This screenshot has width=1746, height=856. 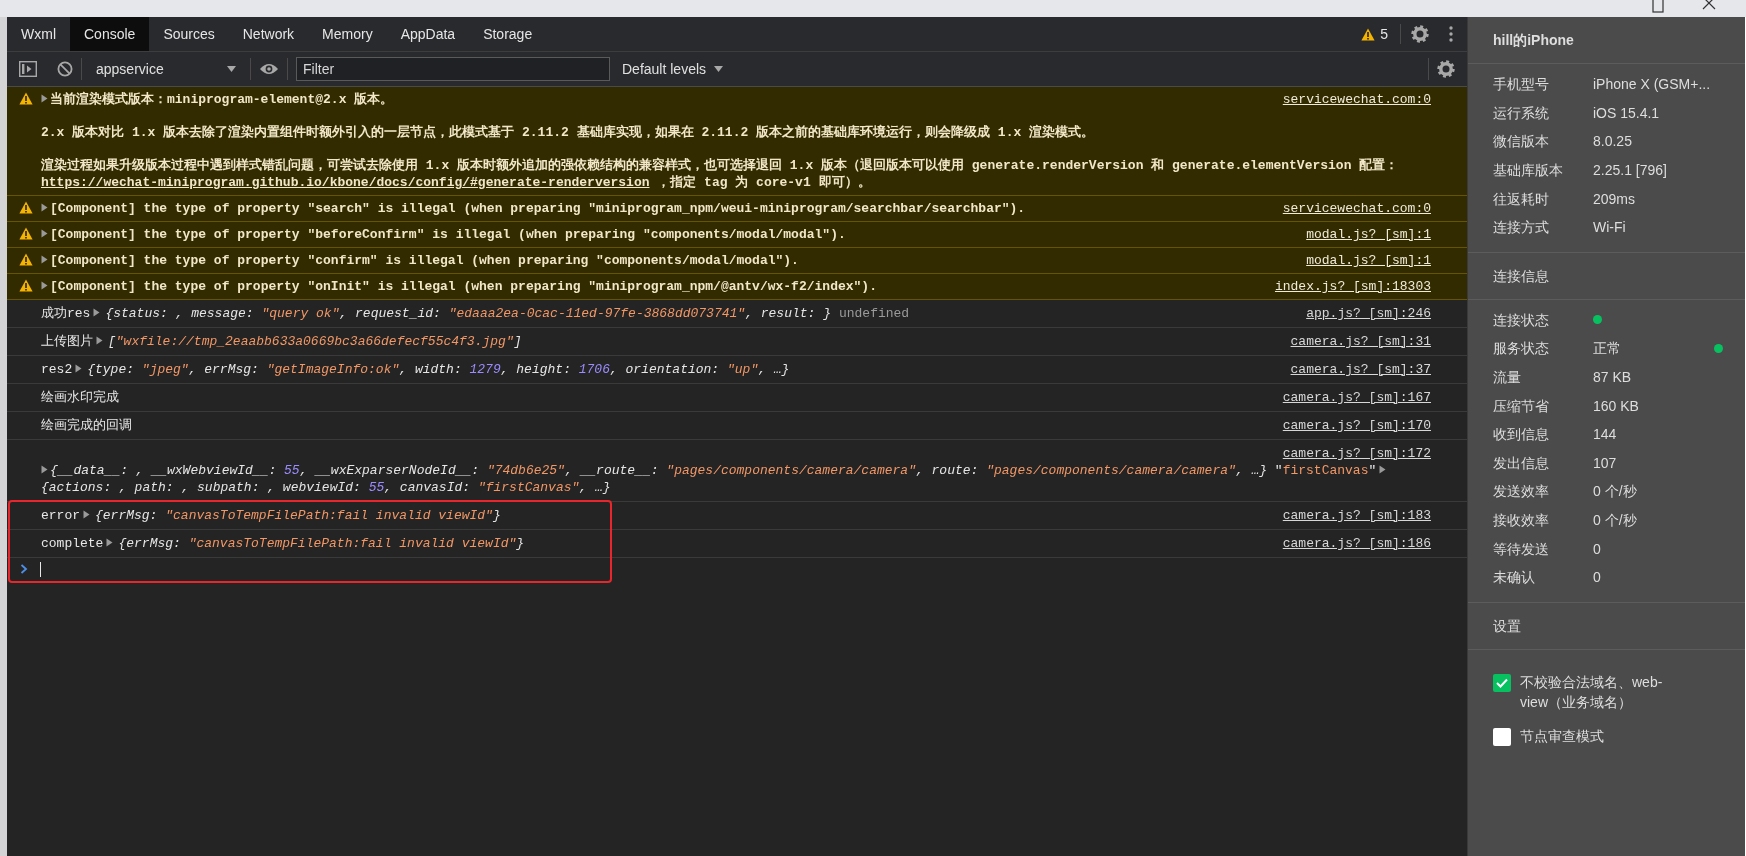 What do you see at coordinates (65, 69) in the screenshot?
I see `clear-icon` at bounding box center [65, 69].